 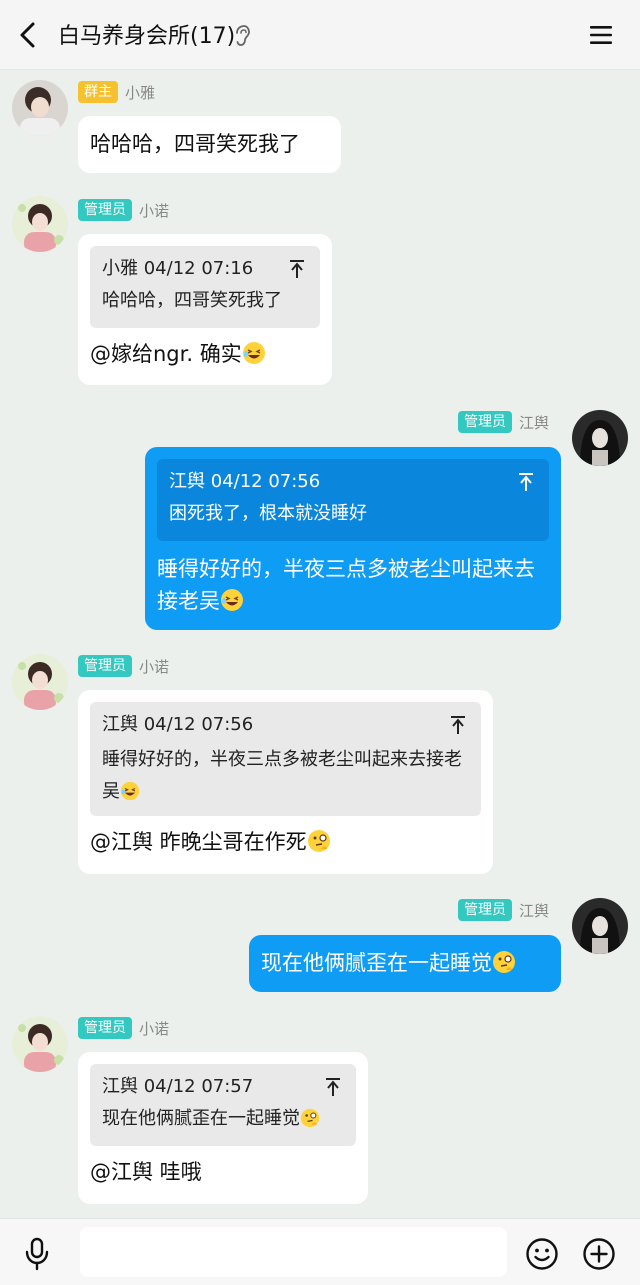 I want to click on sender-name: 小雅, so click(x=140, y=92).